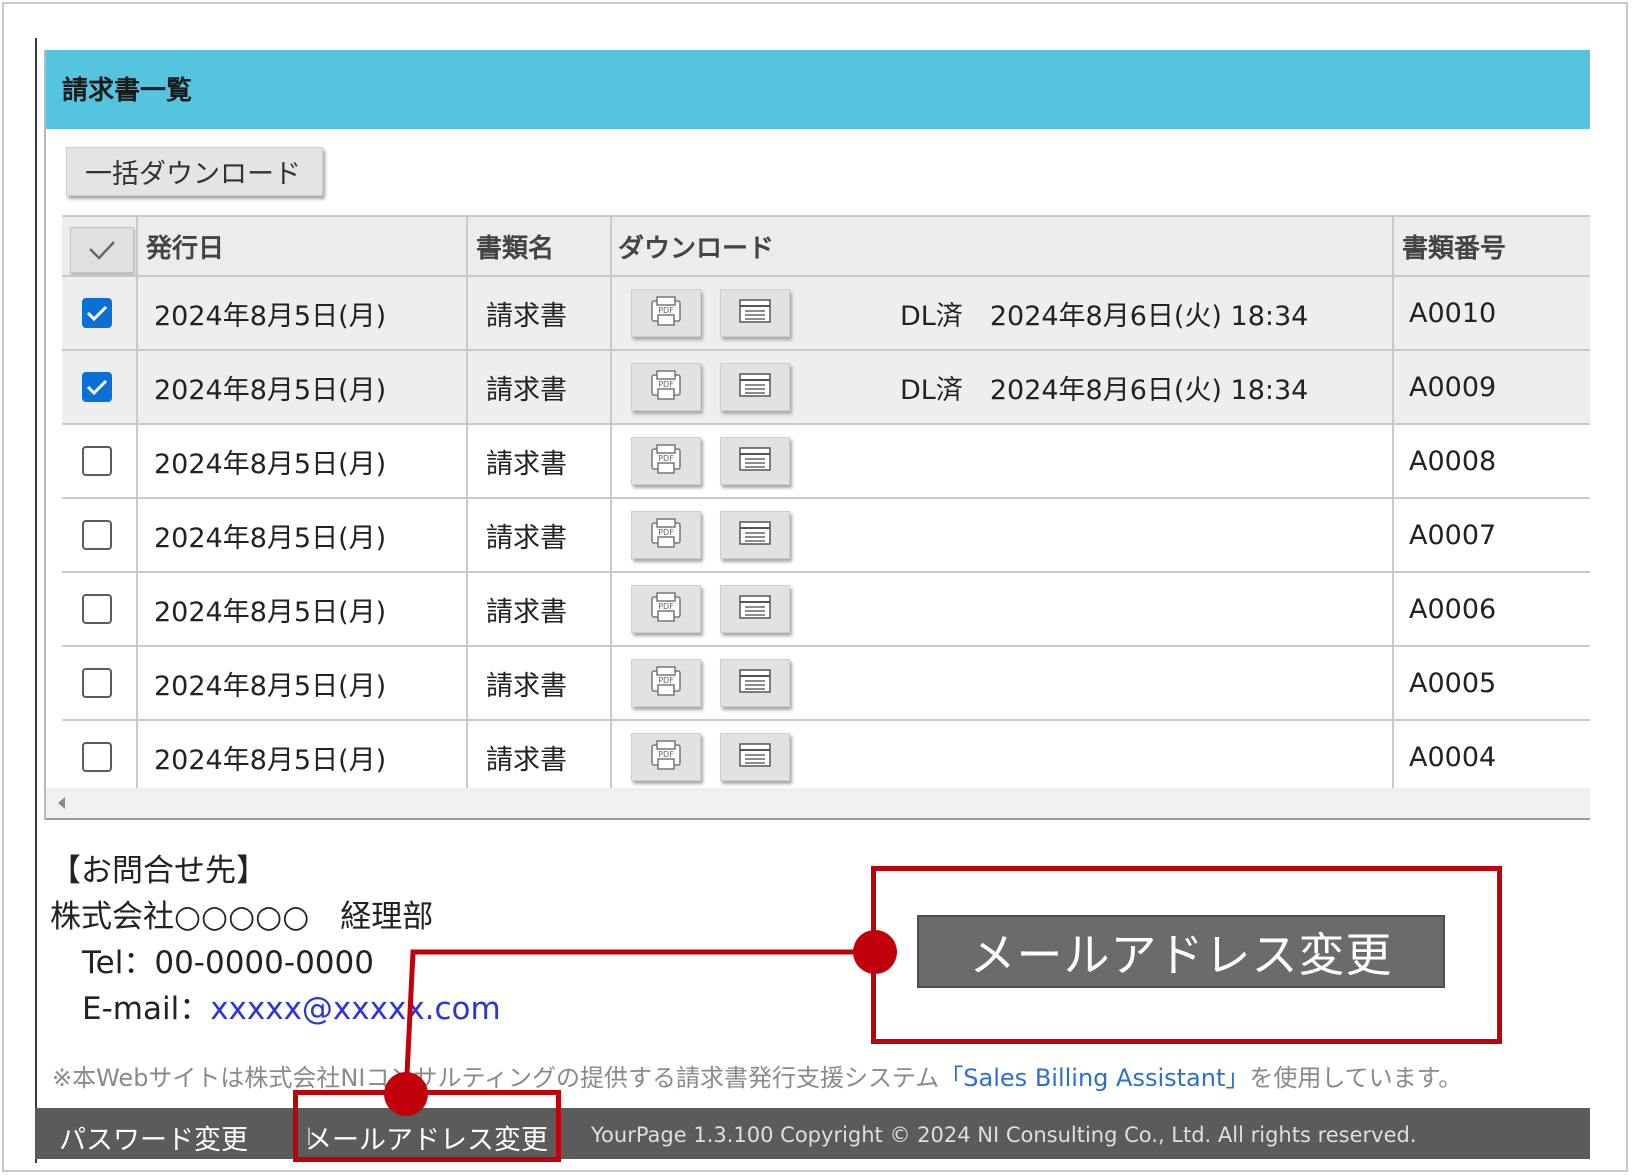 This screenshot has width=1632, height=1175. What do you see at coordinates (826, 247) in the screenshot?
I see `table-header-row: 発行日 書類名 ダウンロード 書類番号` at bounding box center [826, 247].